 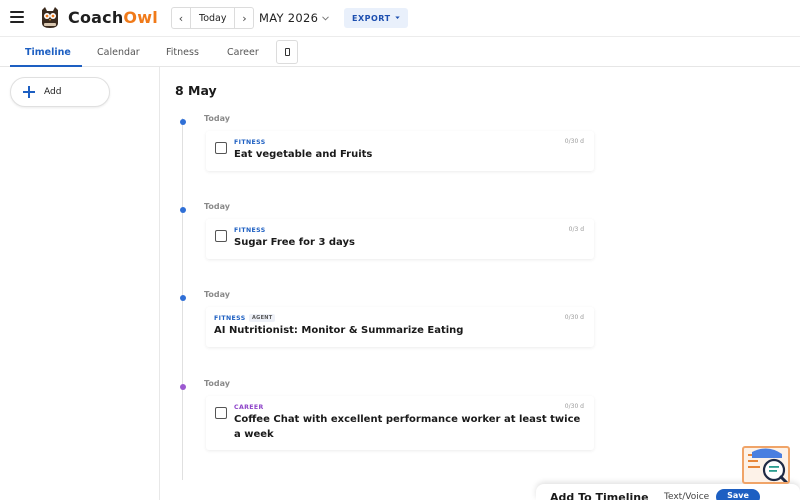 I want to click on add-to-timeline-panel: Add To Timeline Text/Voice Save, so click(x=668, y=492).